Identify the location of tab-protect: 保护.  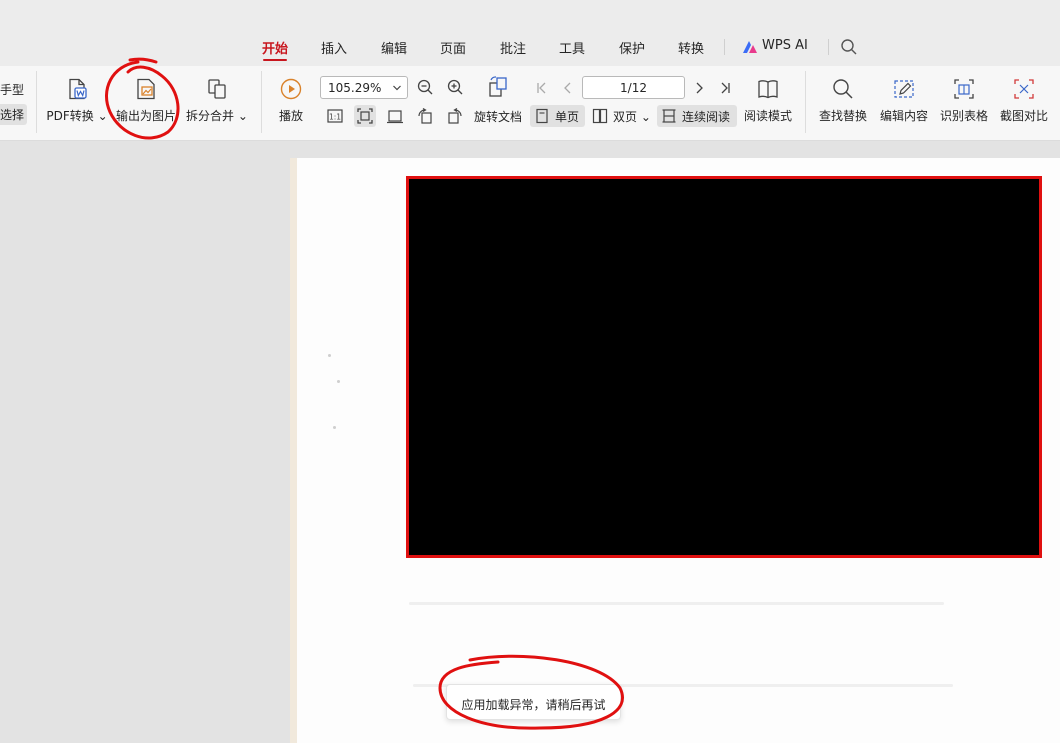
(632, 47).